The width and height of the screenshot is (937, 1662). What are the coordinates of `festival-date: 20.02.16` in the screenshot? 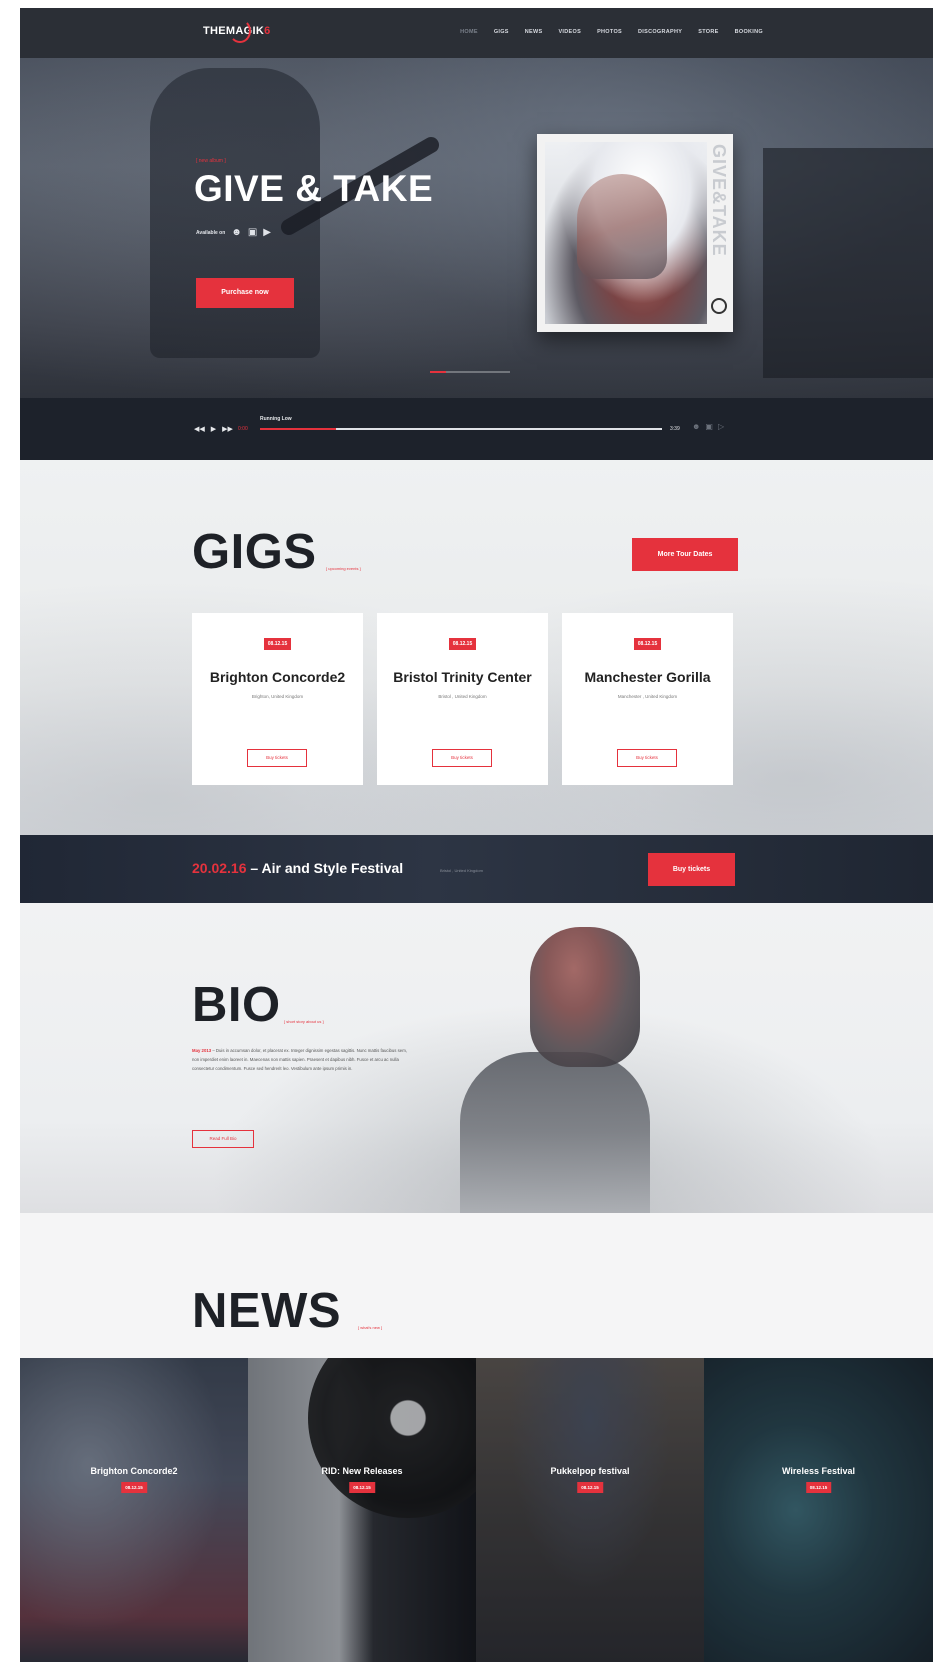 It's located at (219, 868).